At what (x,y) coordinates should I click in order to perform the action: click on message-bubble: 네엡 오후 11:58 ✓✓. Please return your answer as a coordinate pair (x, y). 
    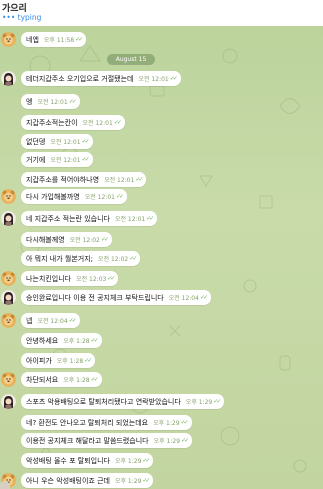
    Looking at the image, I should click on (54, 39).